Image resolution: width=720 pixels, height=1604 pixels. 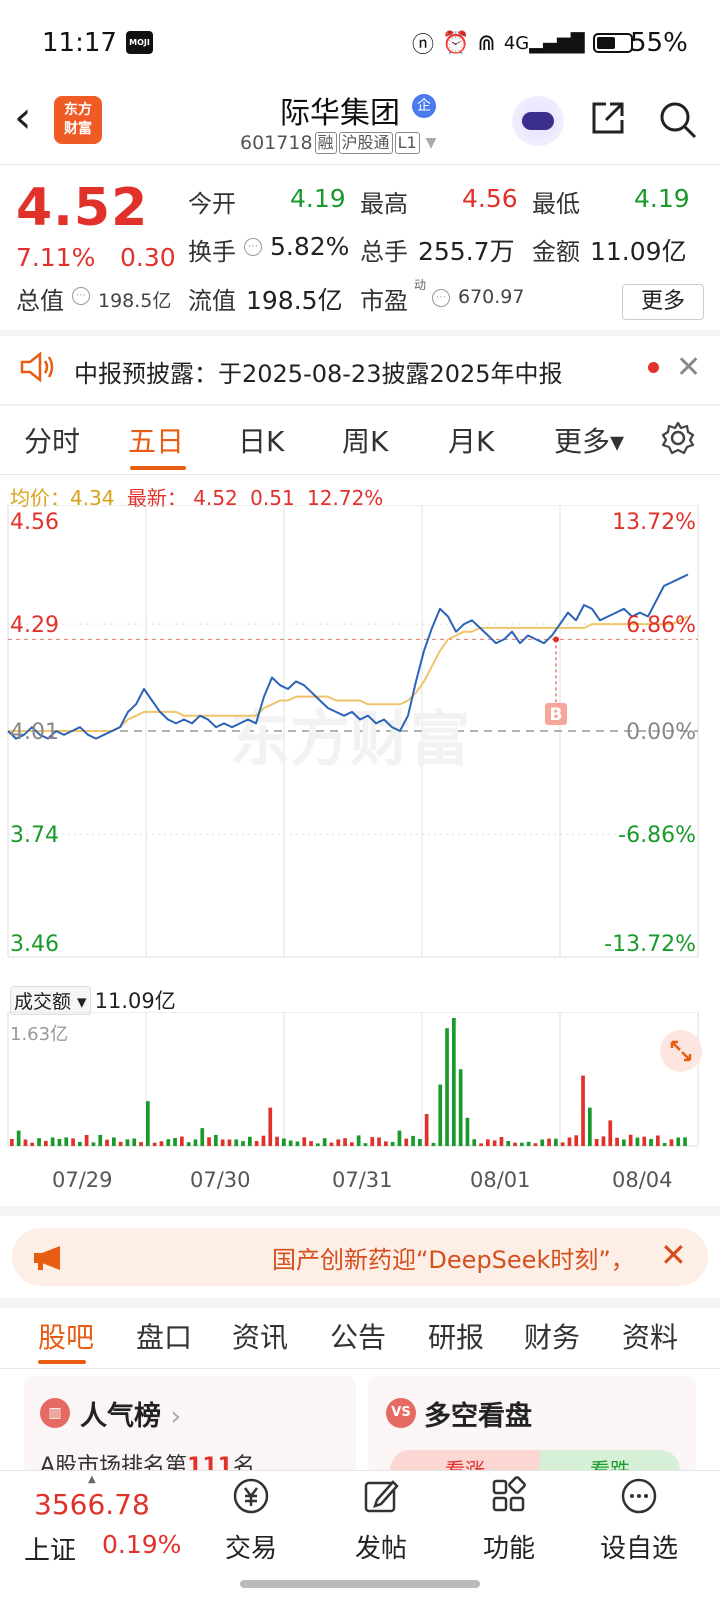 What do you see at coordinates (50, 1548) in the screenshot?
I see `index-name: 上证` at bounding box center [50, 1548].